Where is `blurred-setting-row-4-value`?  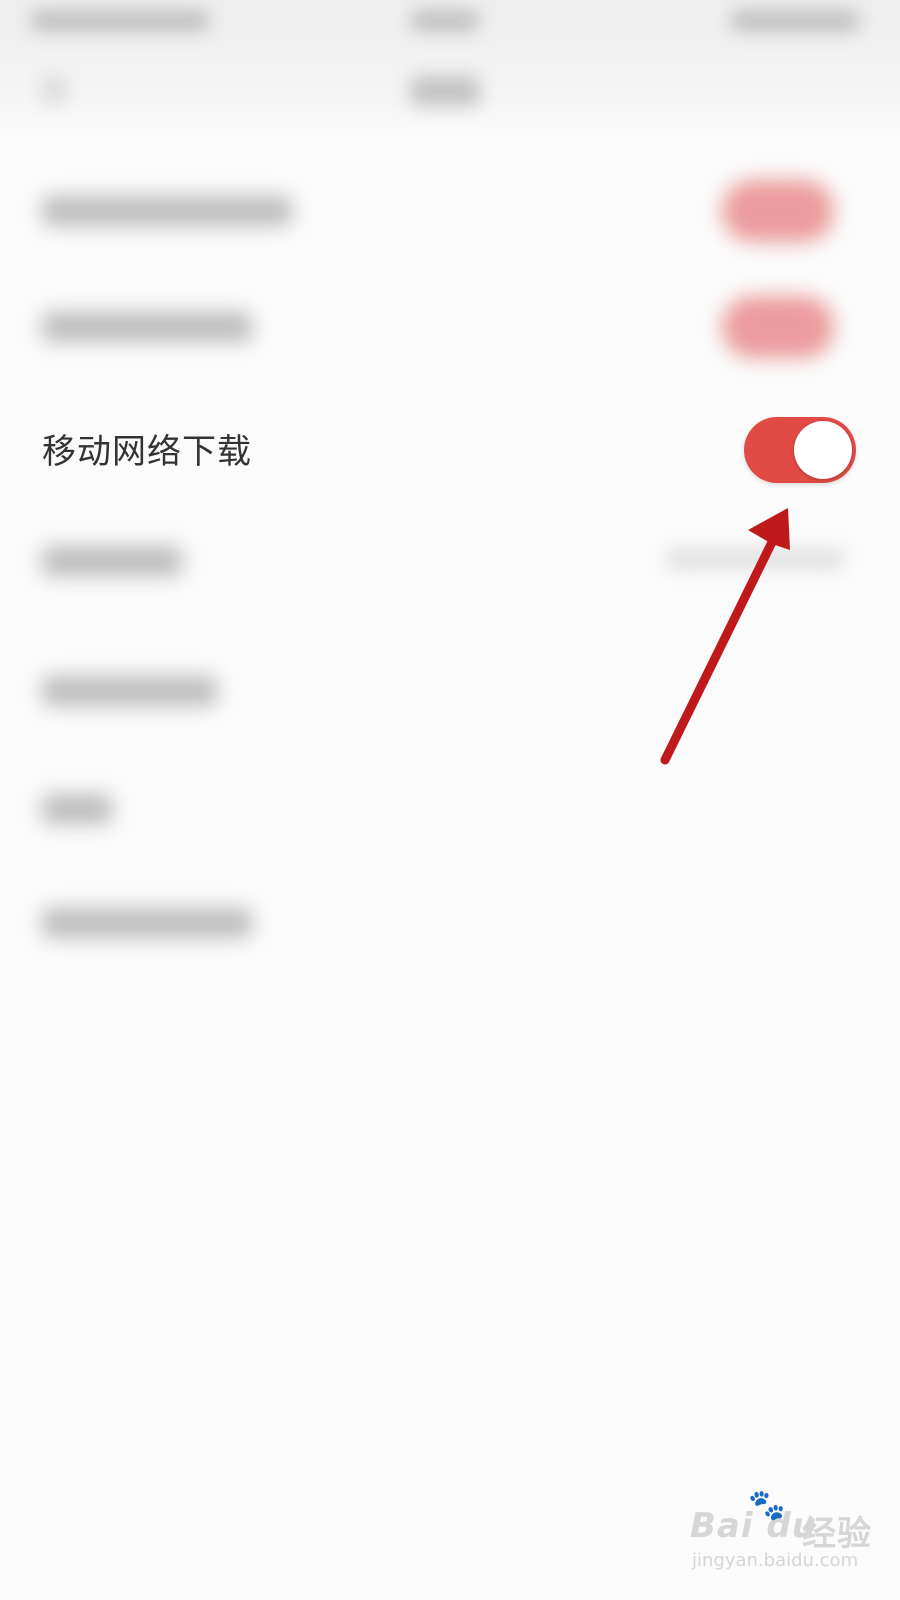
blurred-setting-row-4-value is located at coordinates (755, 559).